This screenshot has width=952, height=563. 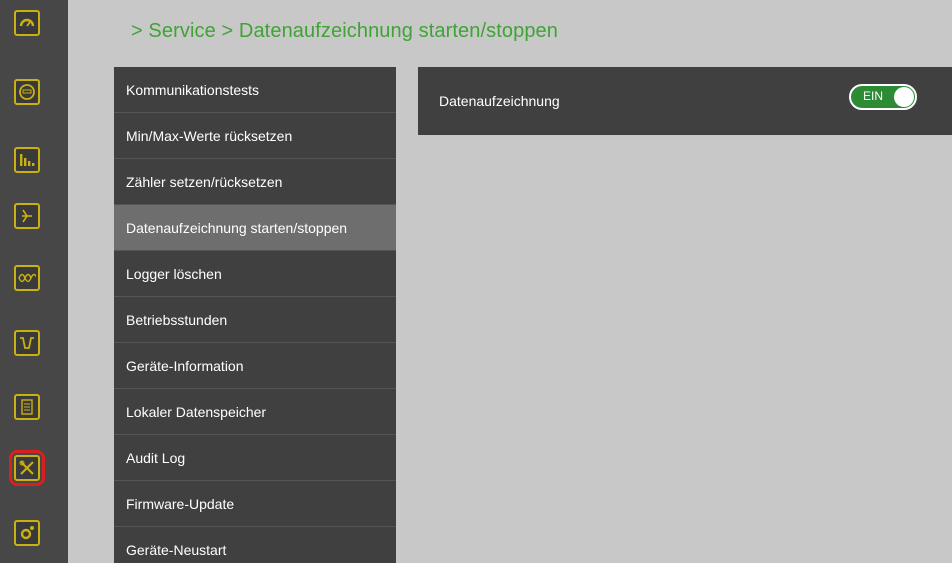 I want to click on settings-icon, so click(x=27, y=533).